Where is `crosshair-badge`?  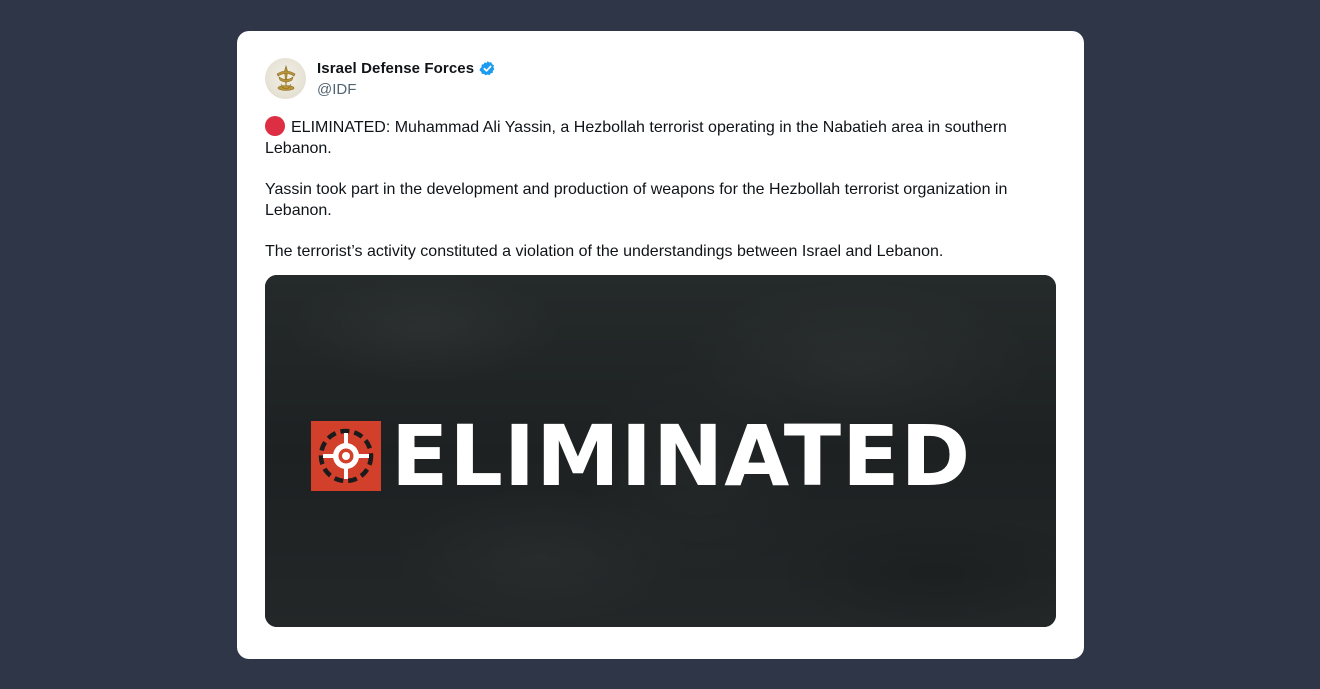 crosshair-badge is located at coordinates (346, 456).